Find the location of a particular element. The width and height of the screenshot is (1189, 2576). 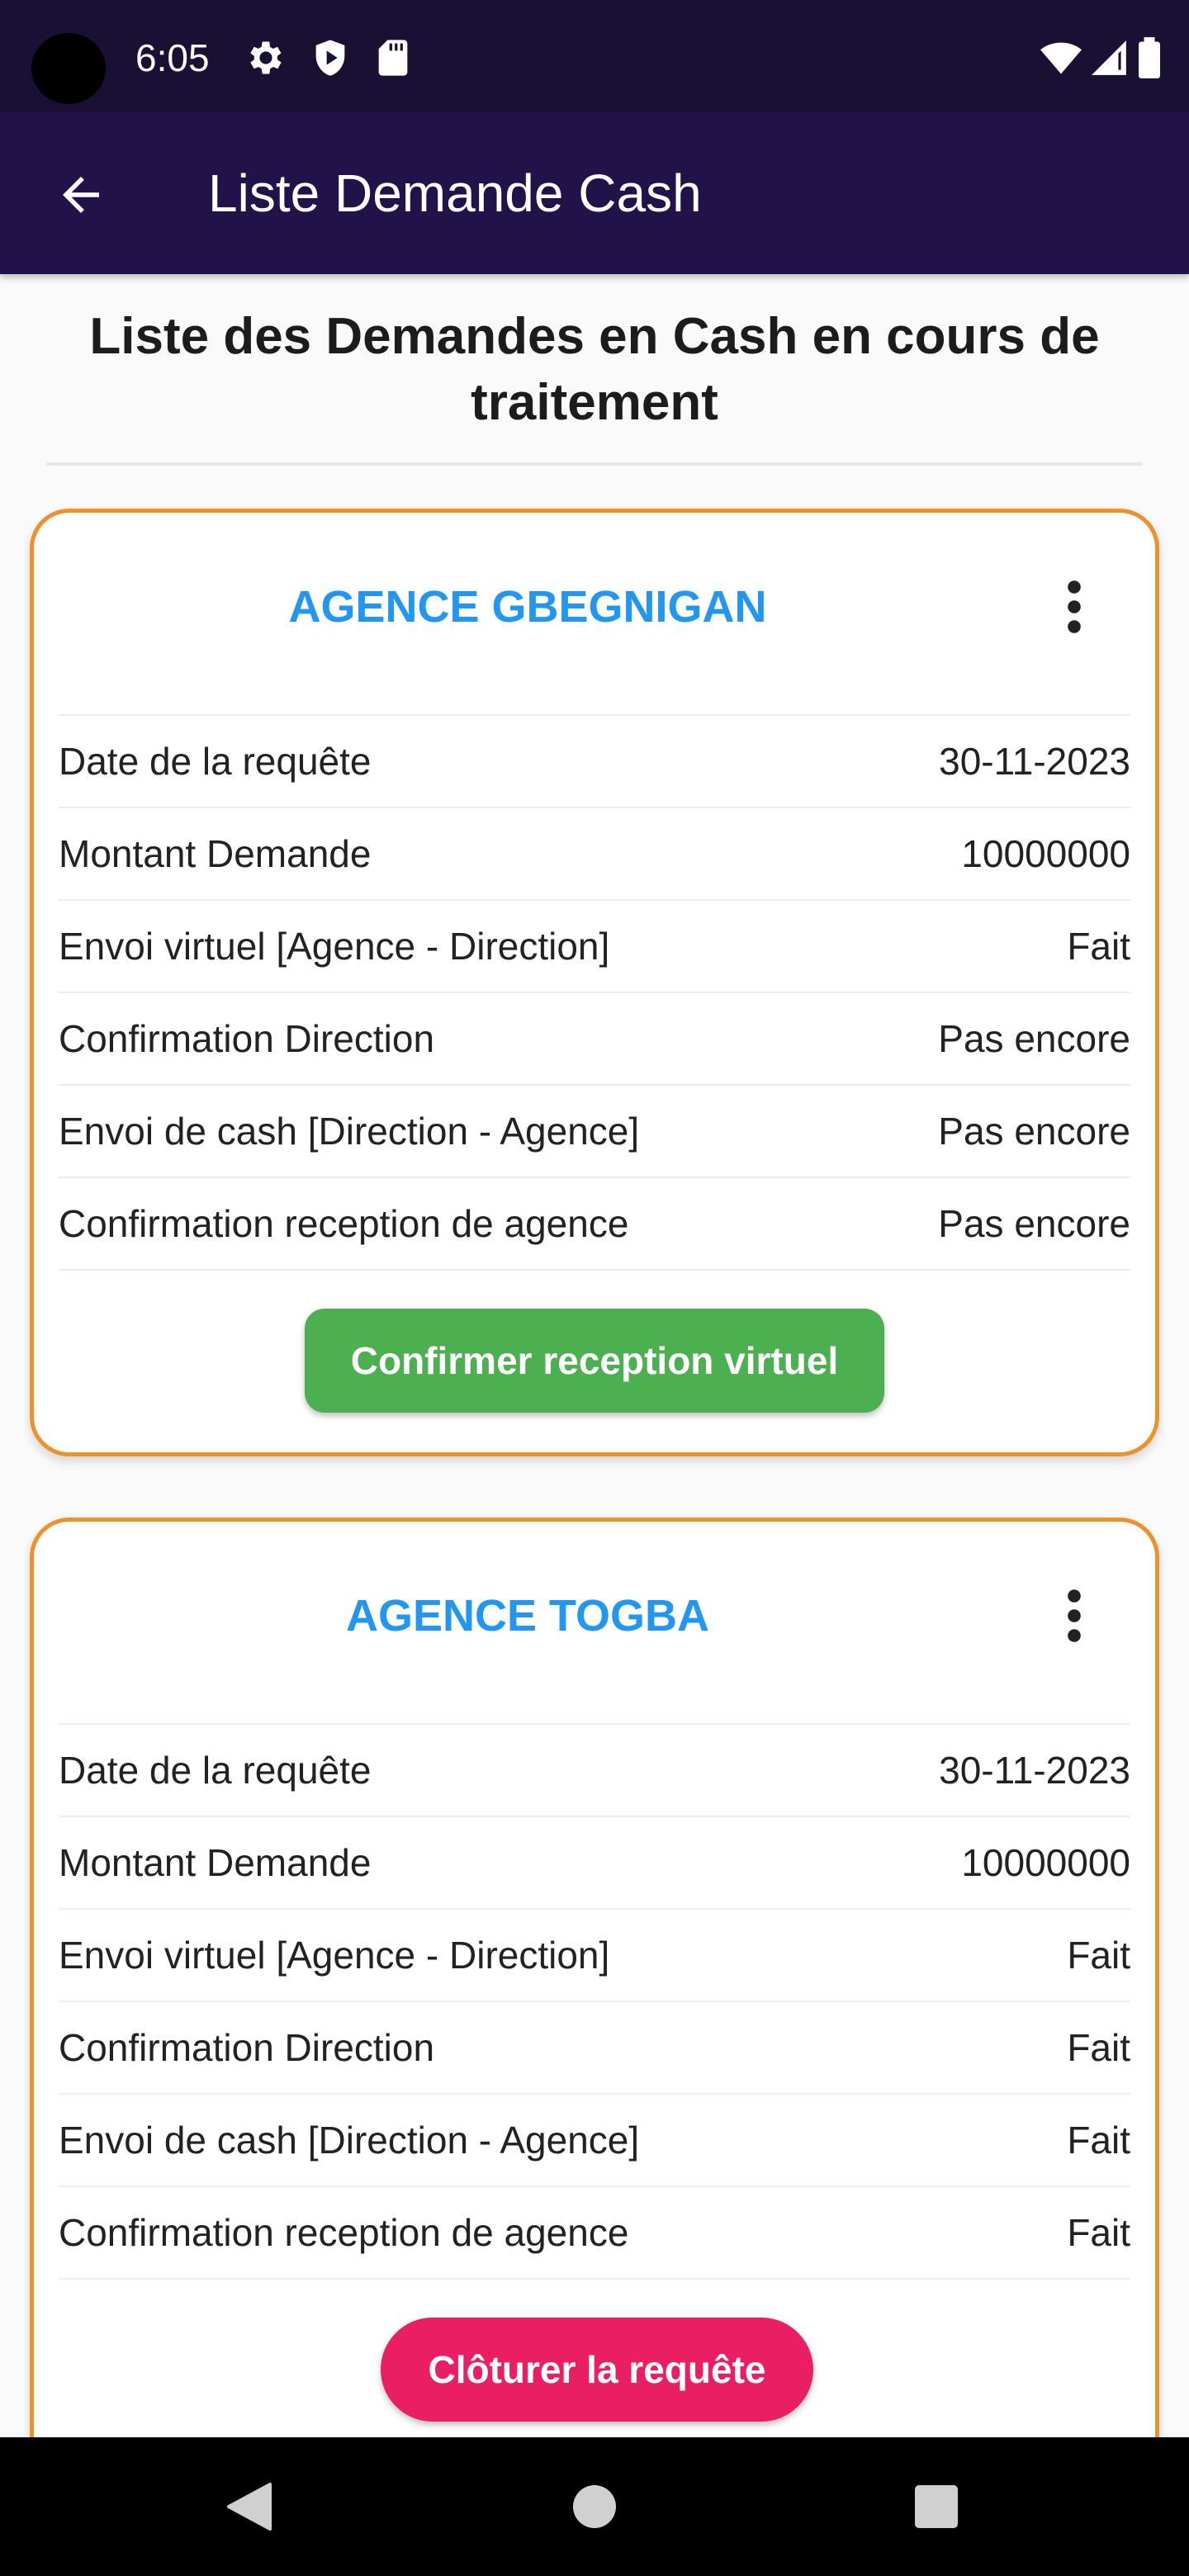

confirm-virtual-reception-button: Confirmer reception virtuel is located at coordinates (594, 1361).